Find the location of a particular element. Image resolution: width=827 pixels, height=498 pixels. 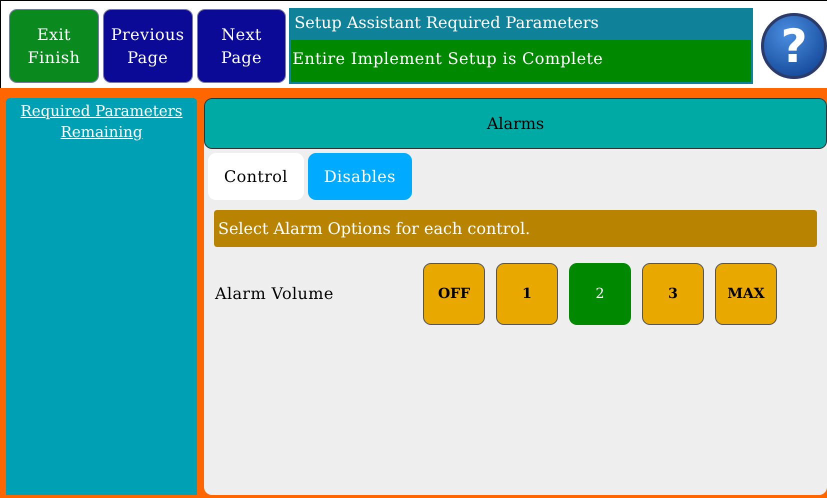

status-message: Entire Implement Setup is Complete is located at coordinates (521, 61).